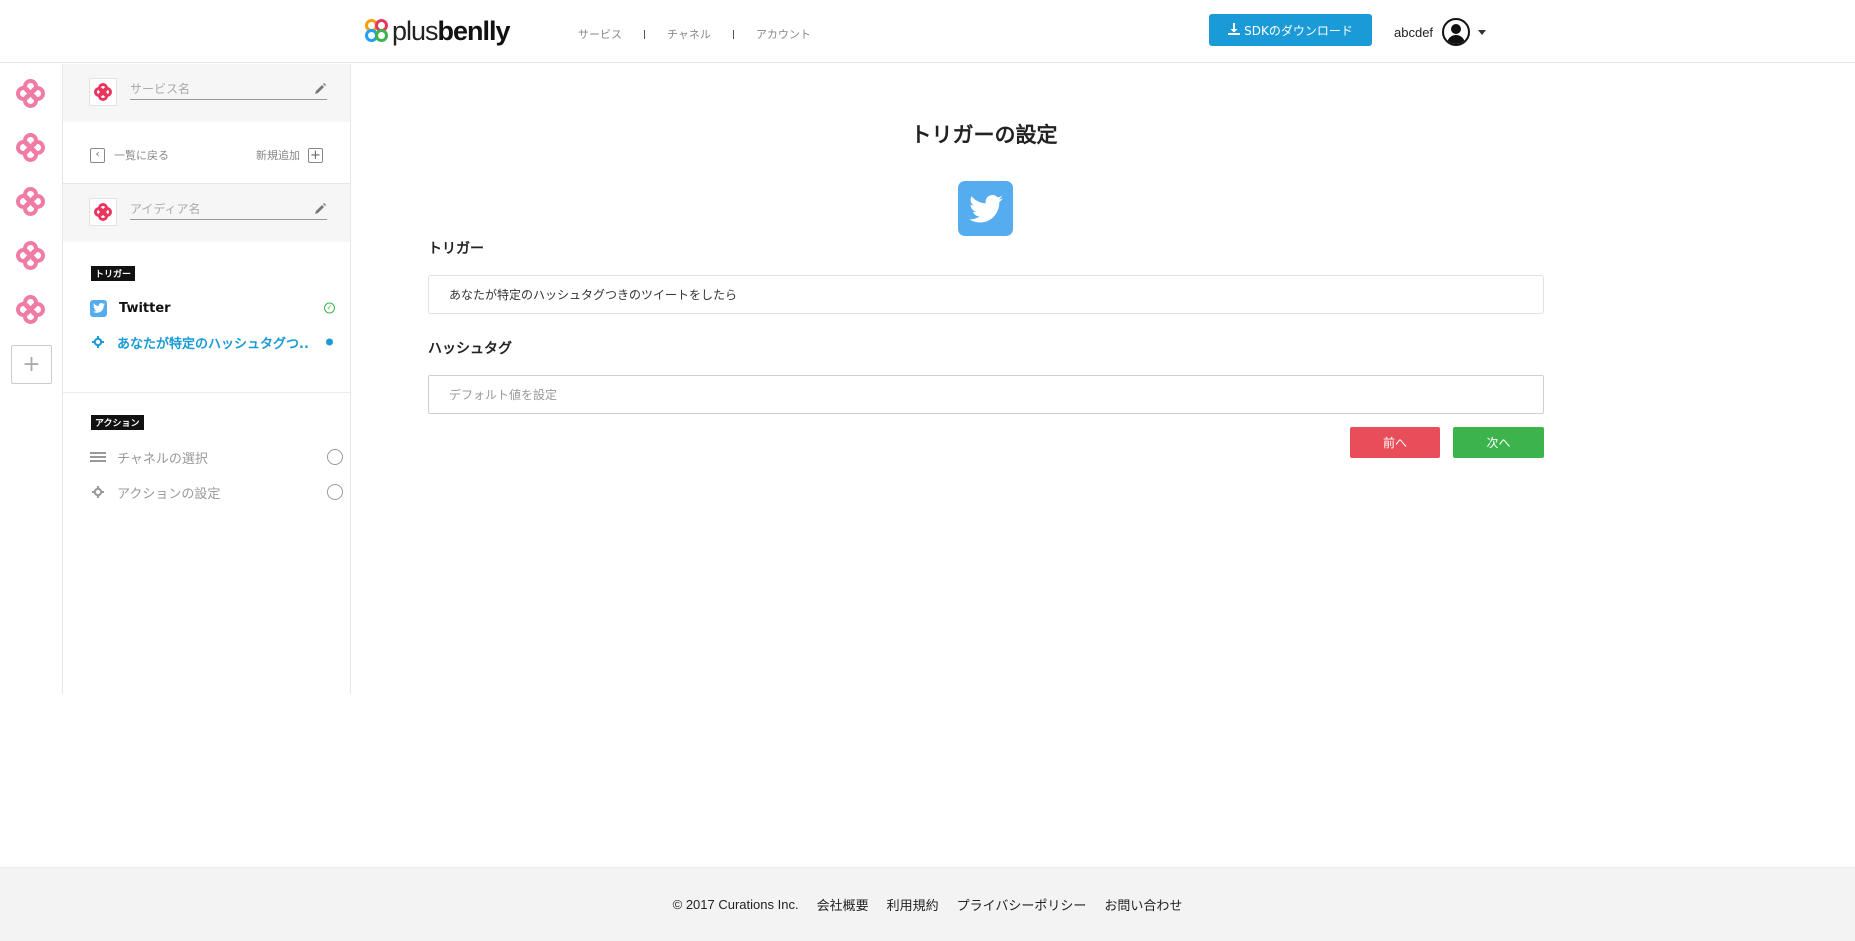 This screenshot has height=941, width=1855. Describe the element at coordinates (206, 392) in the screenshot. I see `section-divider` at that location.